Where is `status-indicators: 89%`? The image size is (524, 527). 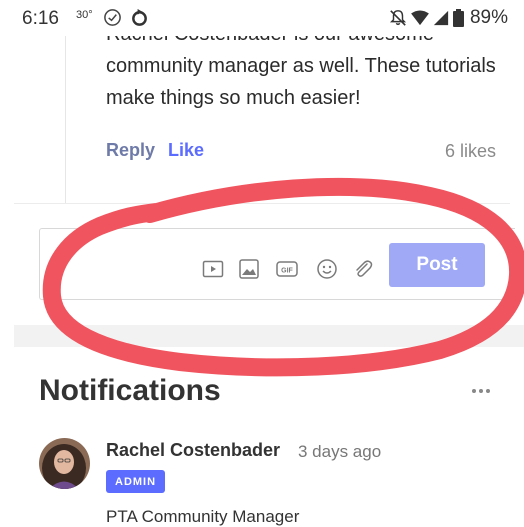 status-indicators: 89% is located at coordinates (448, 18).